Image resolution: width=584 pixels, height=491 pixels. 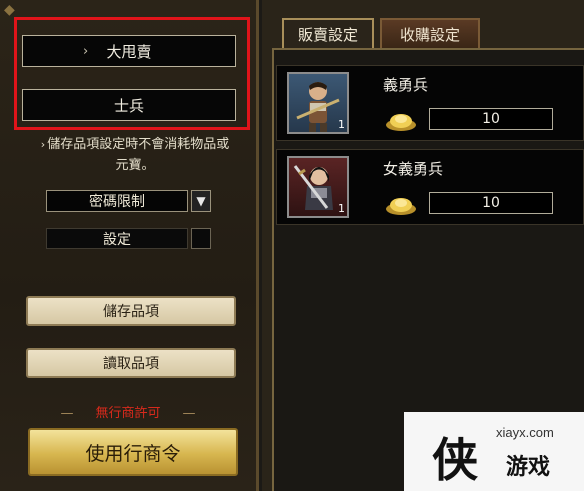 I want to click on password-restriction-select: 密碼限制, so click(x=117, y=201).